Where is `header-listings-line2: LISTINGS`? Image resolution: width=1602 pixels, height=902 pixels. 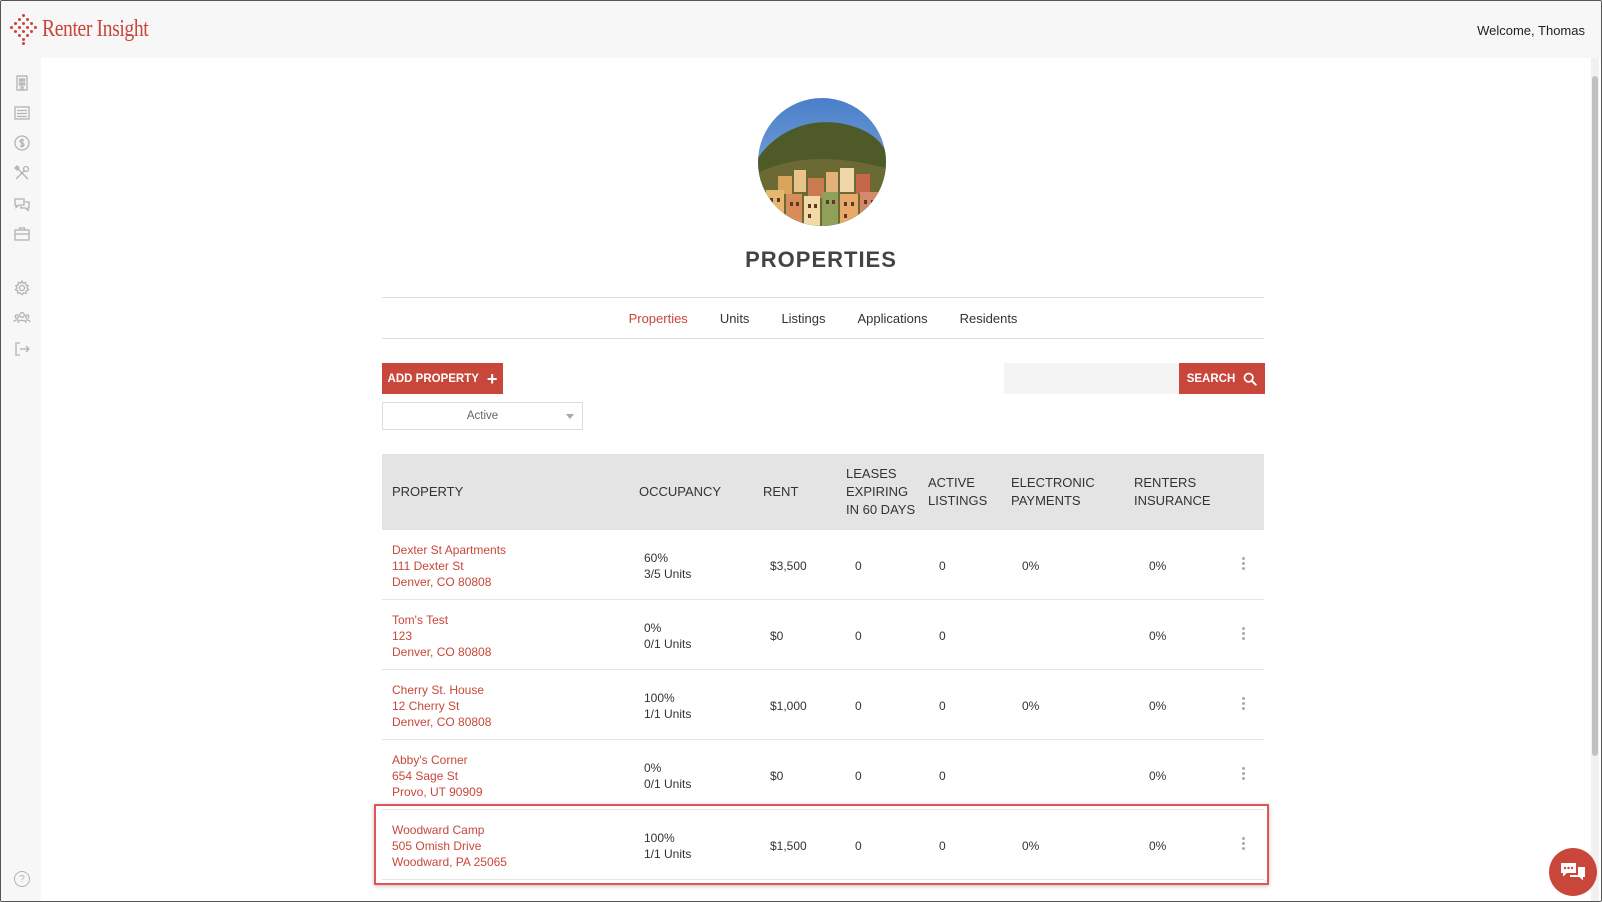 header-listings-line2: LISTINGS is located at coordinates (958, 500).